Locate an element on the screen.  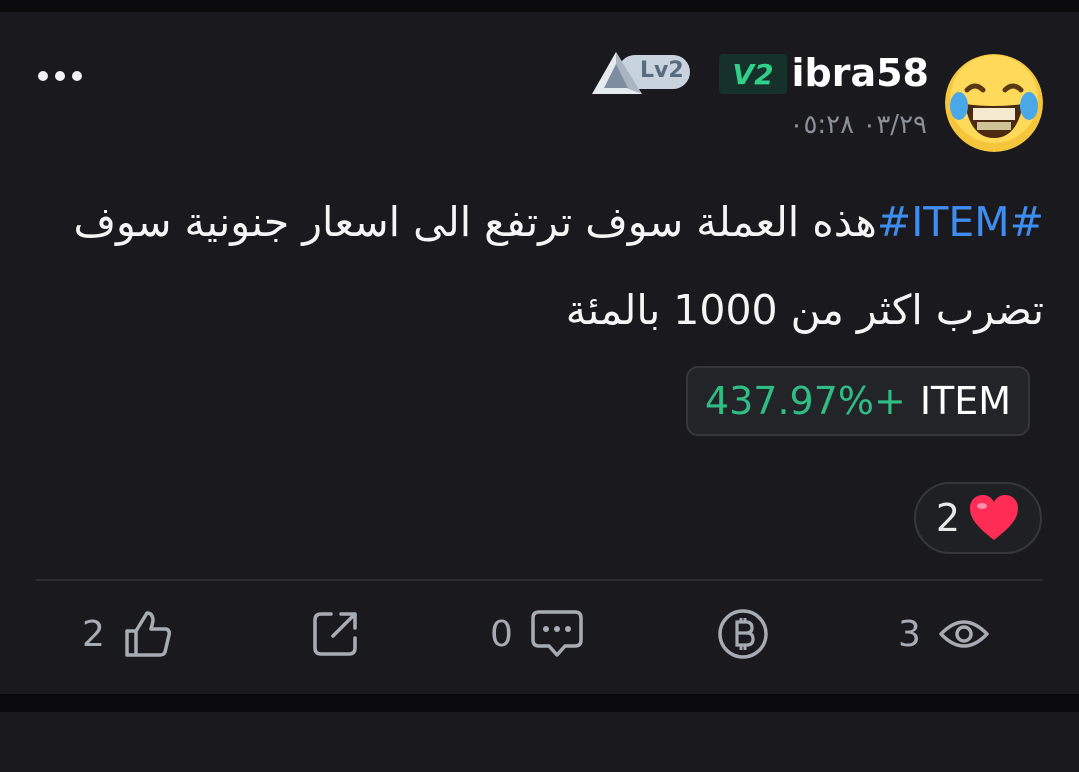
ticker-change: +437.97% is located at coordinates (805, 401).